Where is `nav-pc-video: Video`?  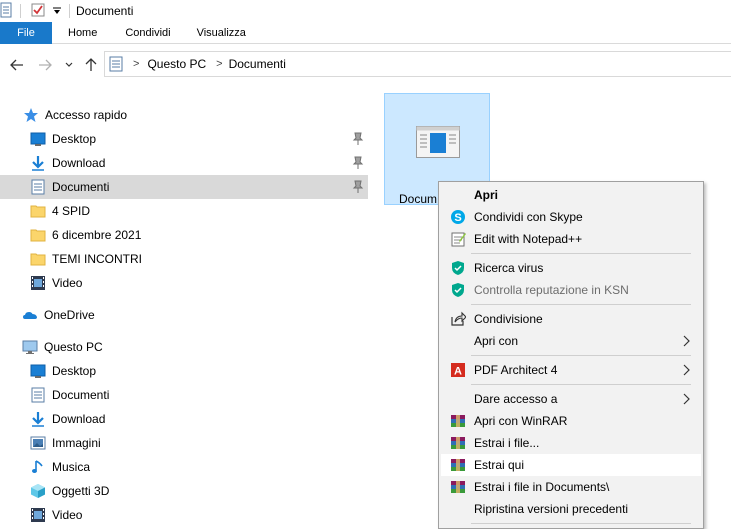
nav-pc-video: Video is located at coordinates (184, 515).